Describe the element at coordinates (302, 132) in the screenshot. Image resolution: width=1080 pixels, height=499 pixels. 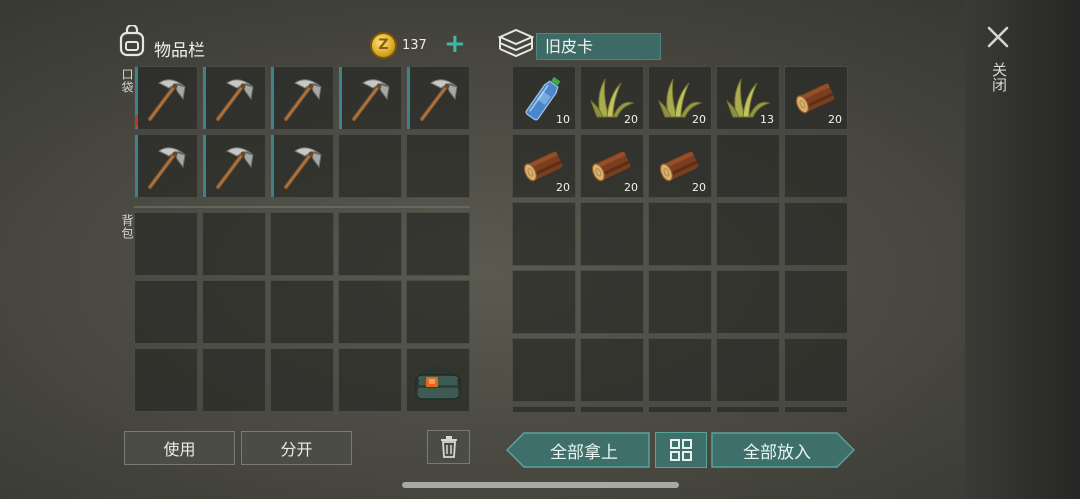
I see `pocket-grid` at that location.